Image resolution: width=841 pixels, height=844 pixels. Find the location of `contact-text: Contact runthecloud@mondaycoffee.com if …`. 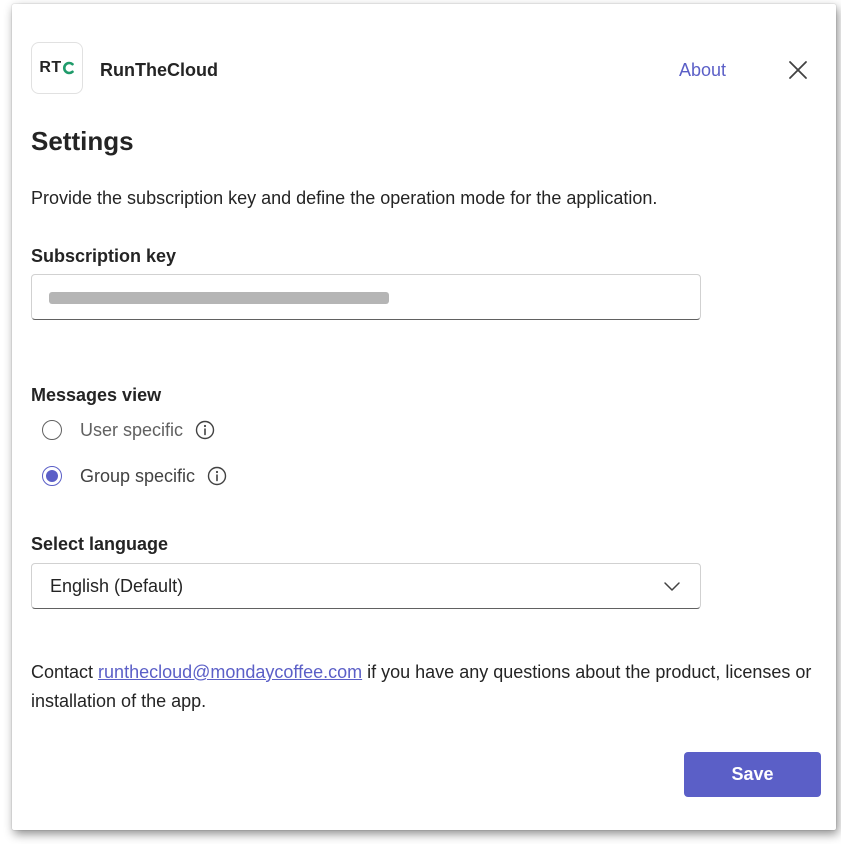

contact-text: Contact runthecloud@mondaycoffee.com if … is located at coordinates (426, 687).